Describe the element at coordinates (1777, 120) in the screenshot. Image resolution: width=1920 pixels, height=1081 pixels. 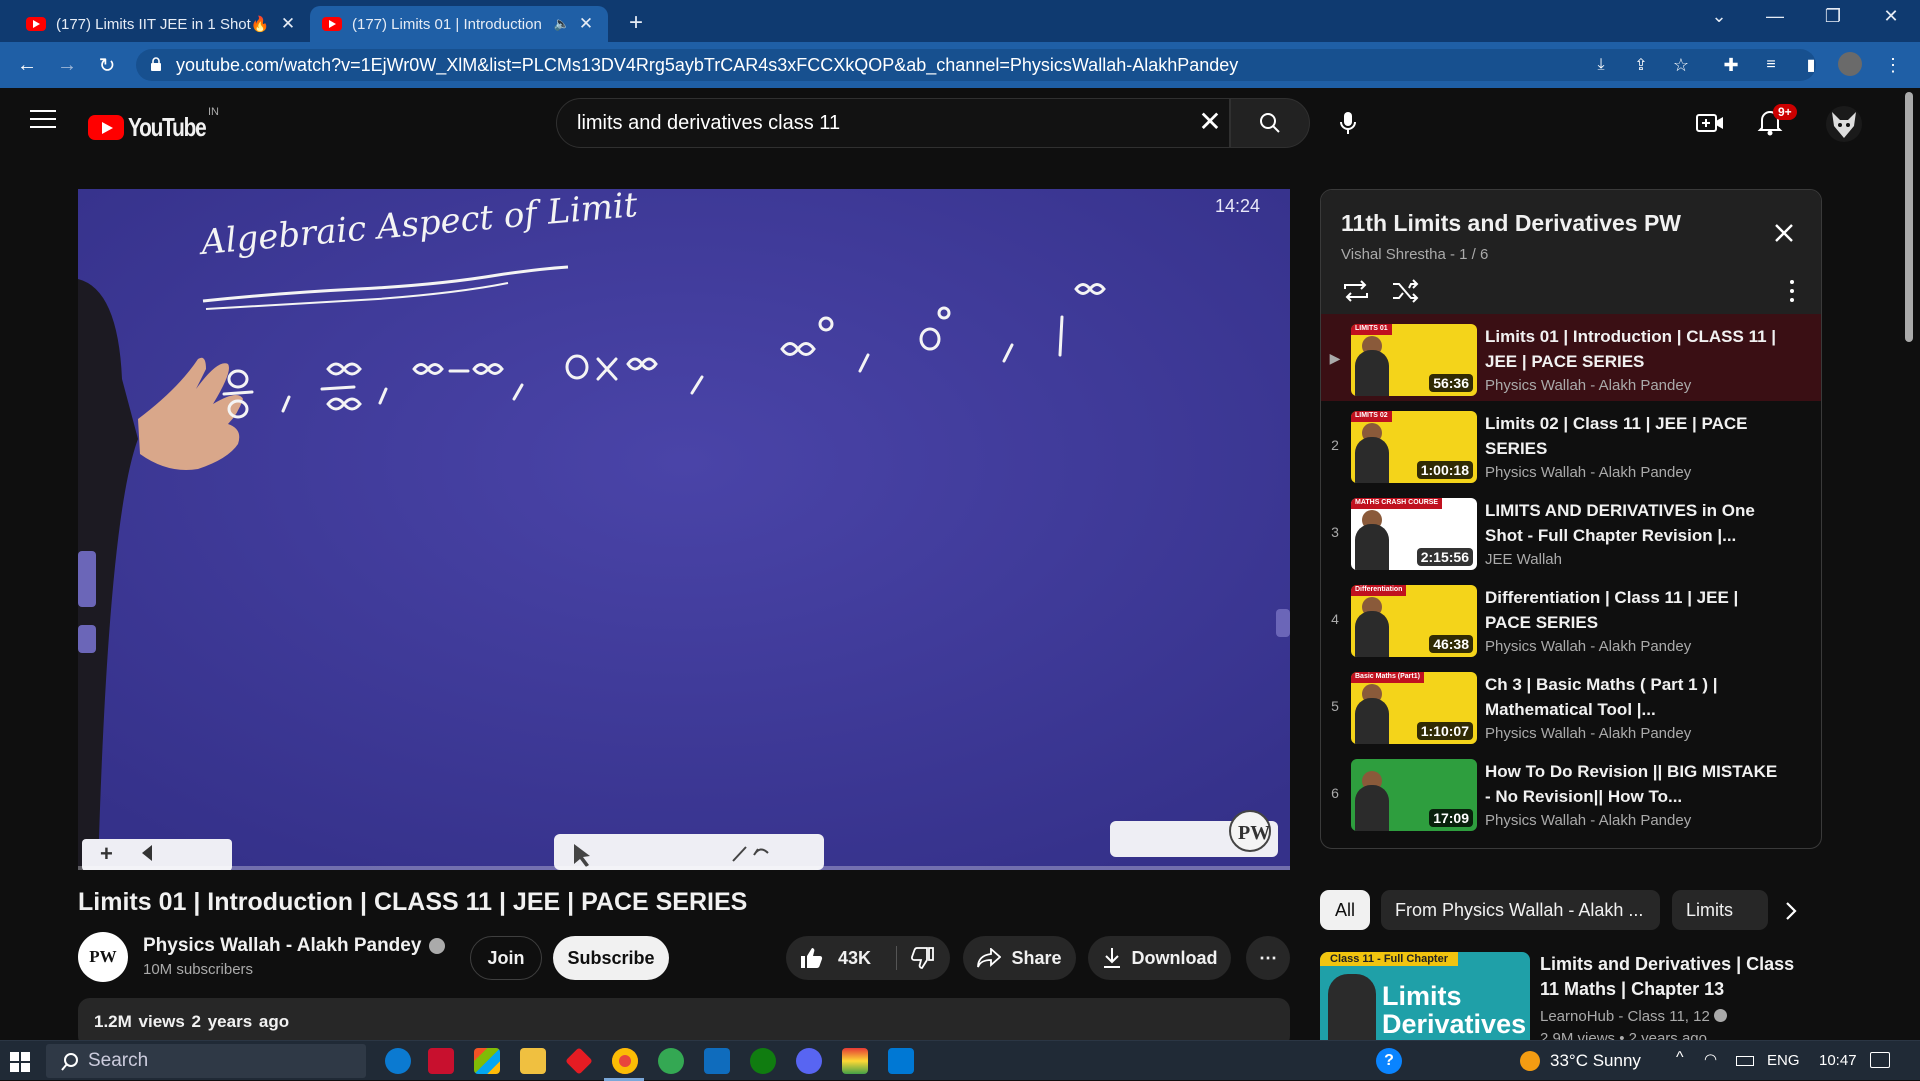
I see `notifications-button: 9+` at that location.